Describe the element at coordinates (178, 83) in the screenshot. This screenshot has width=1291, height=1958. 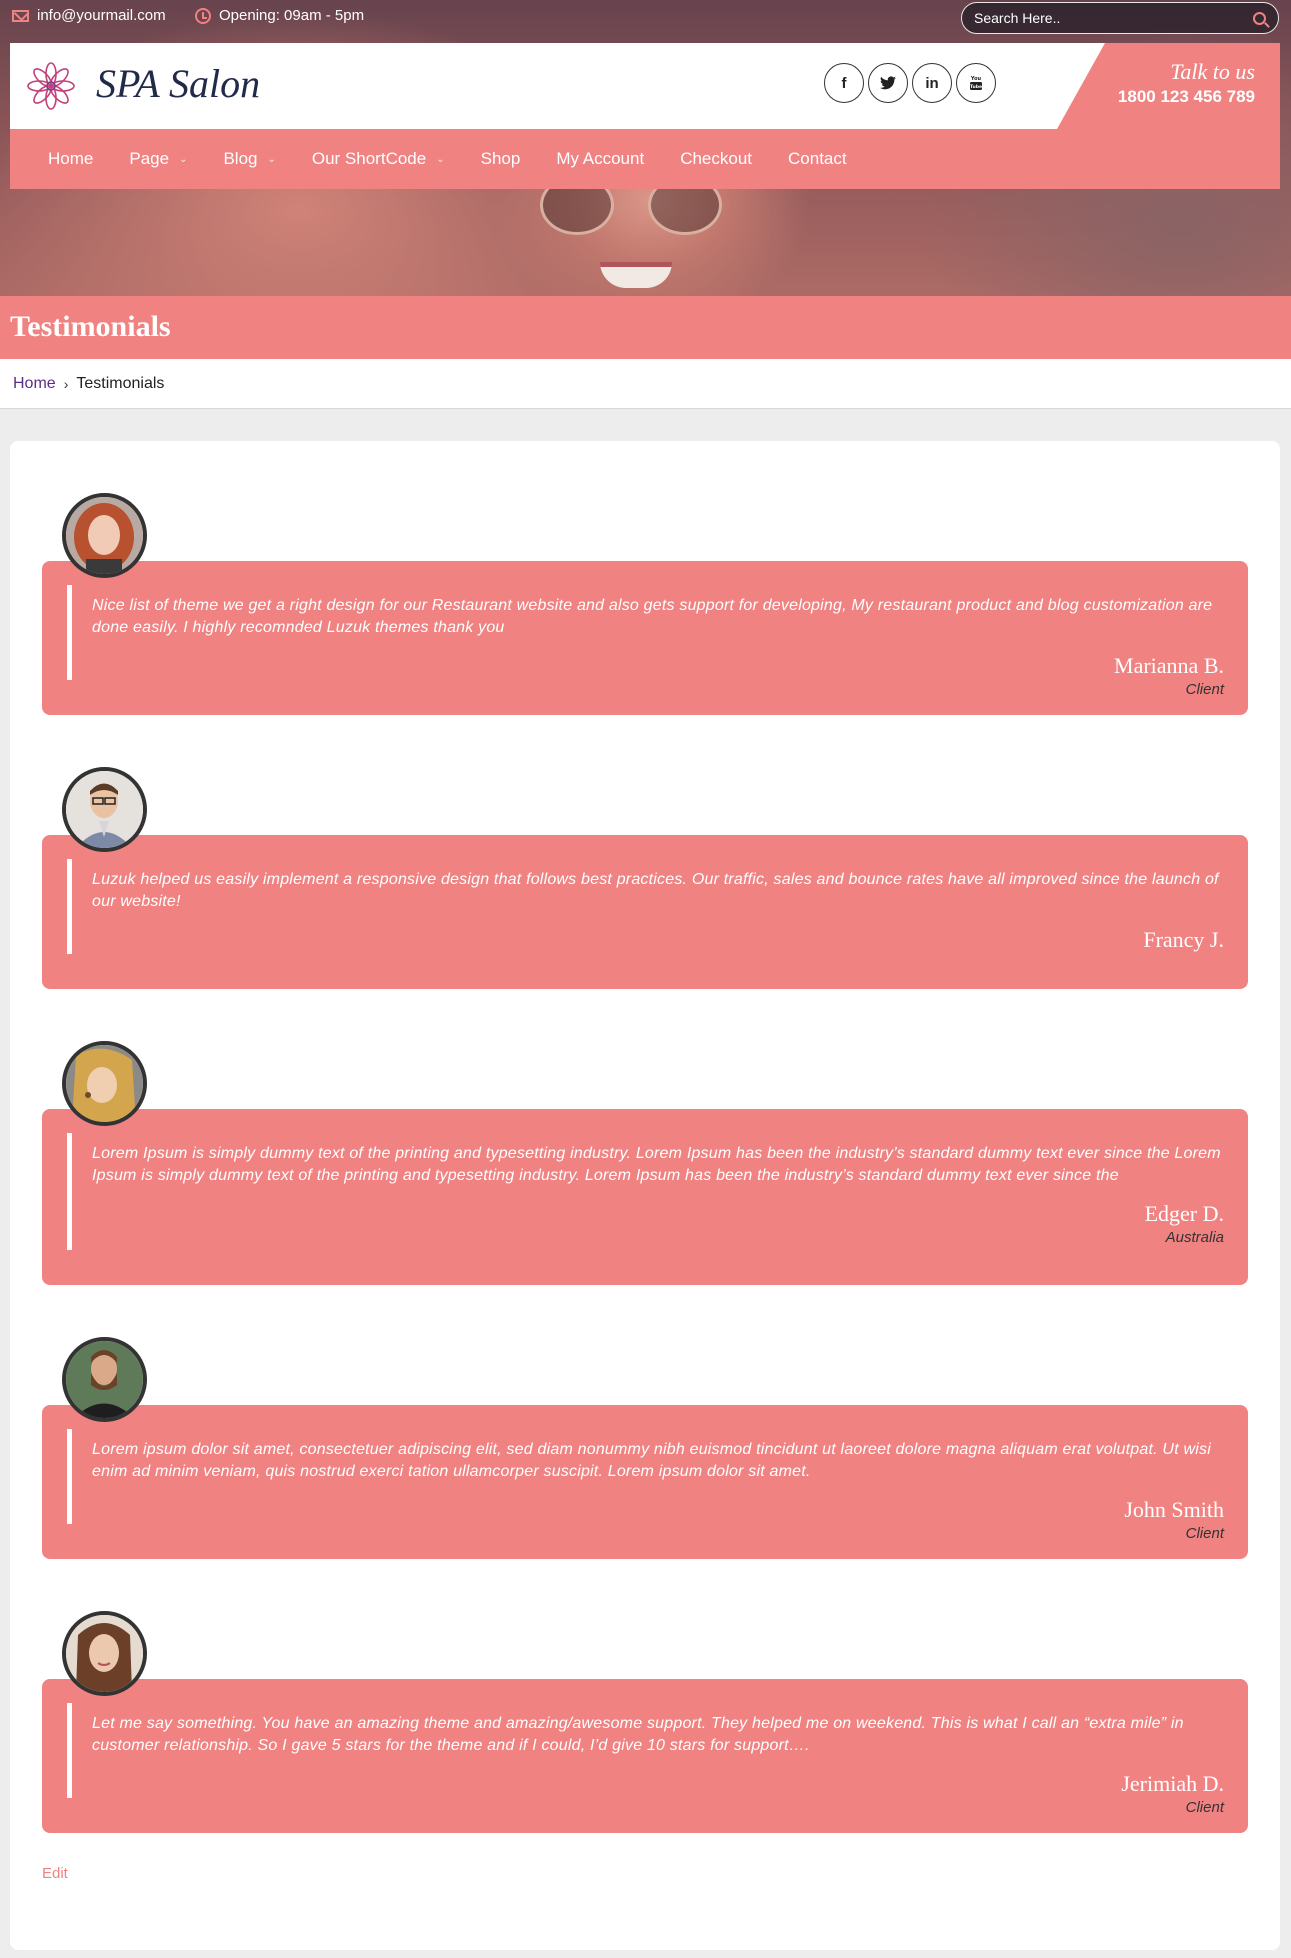
I see `site-title: SPA Salon` at that location.